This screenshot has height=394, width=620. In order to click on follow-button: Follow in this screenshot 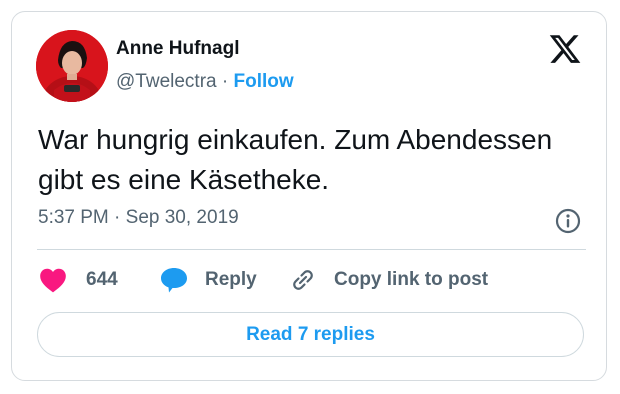, I will do `click(264, 81)`.